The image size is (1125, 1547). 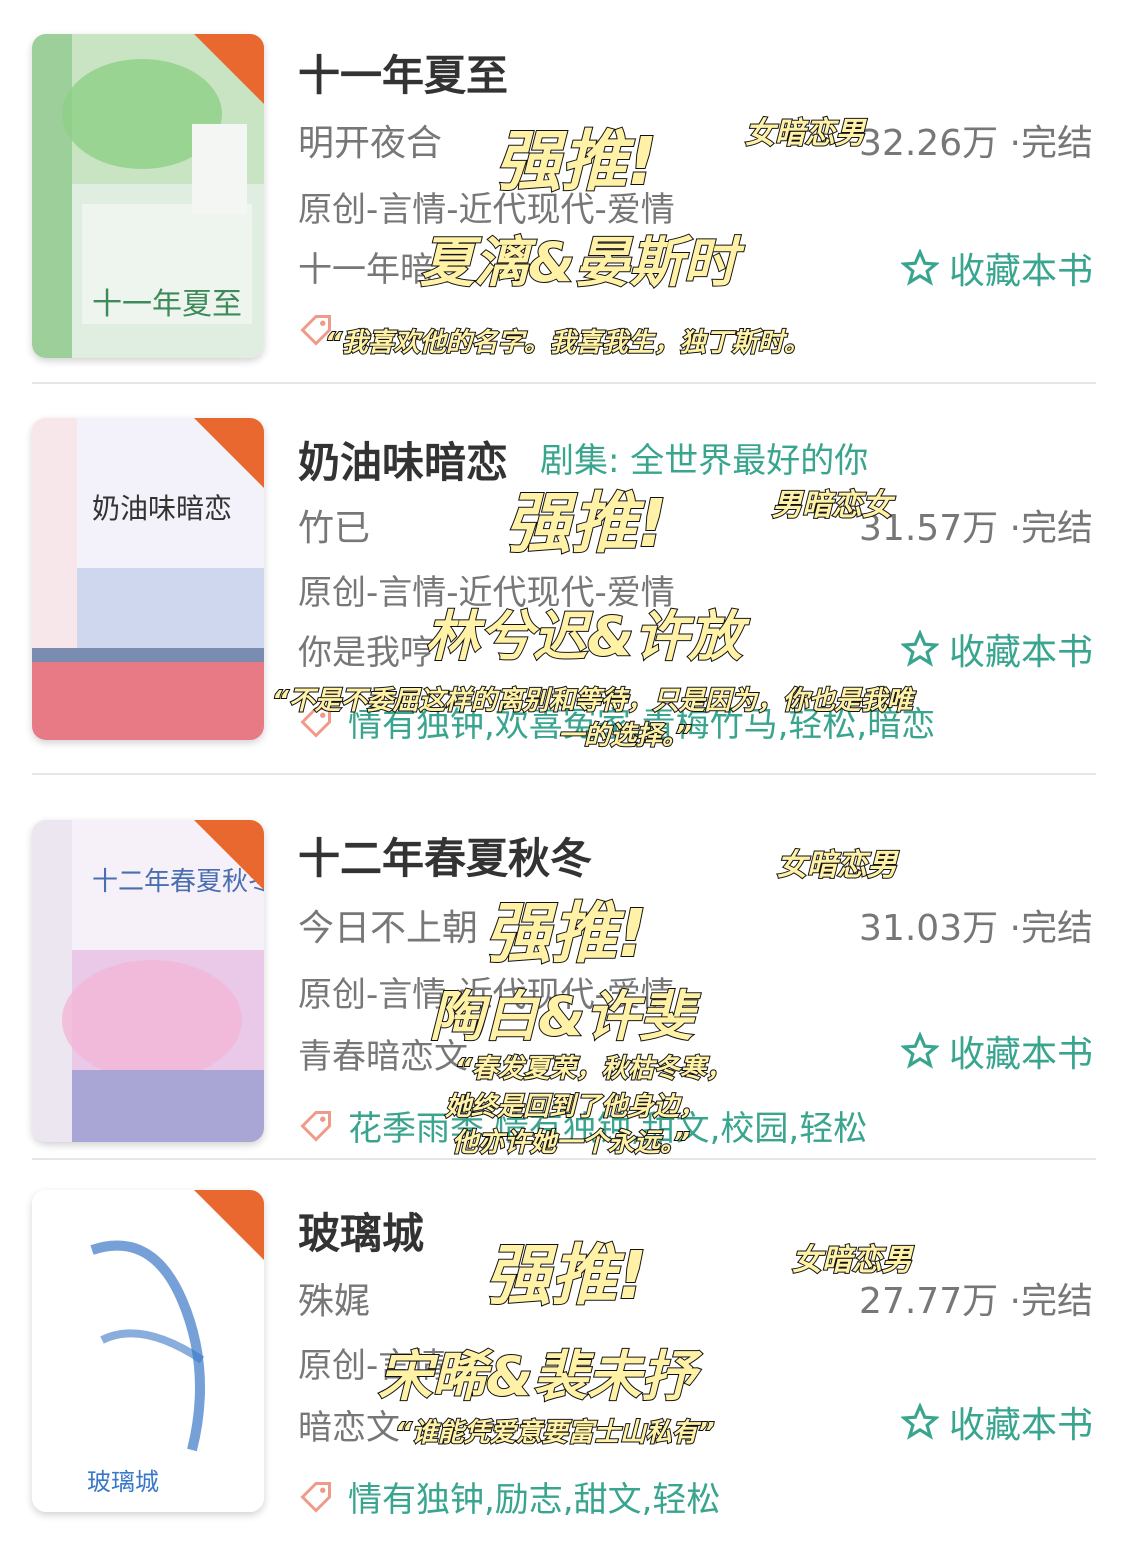 What do you see at coordinates (976, 1301) in the screenshot?
I see `book-stats: 27.77万 ·完结` at bounding box center [976, 1301].